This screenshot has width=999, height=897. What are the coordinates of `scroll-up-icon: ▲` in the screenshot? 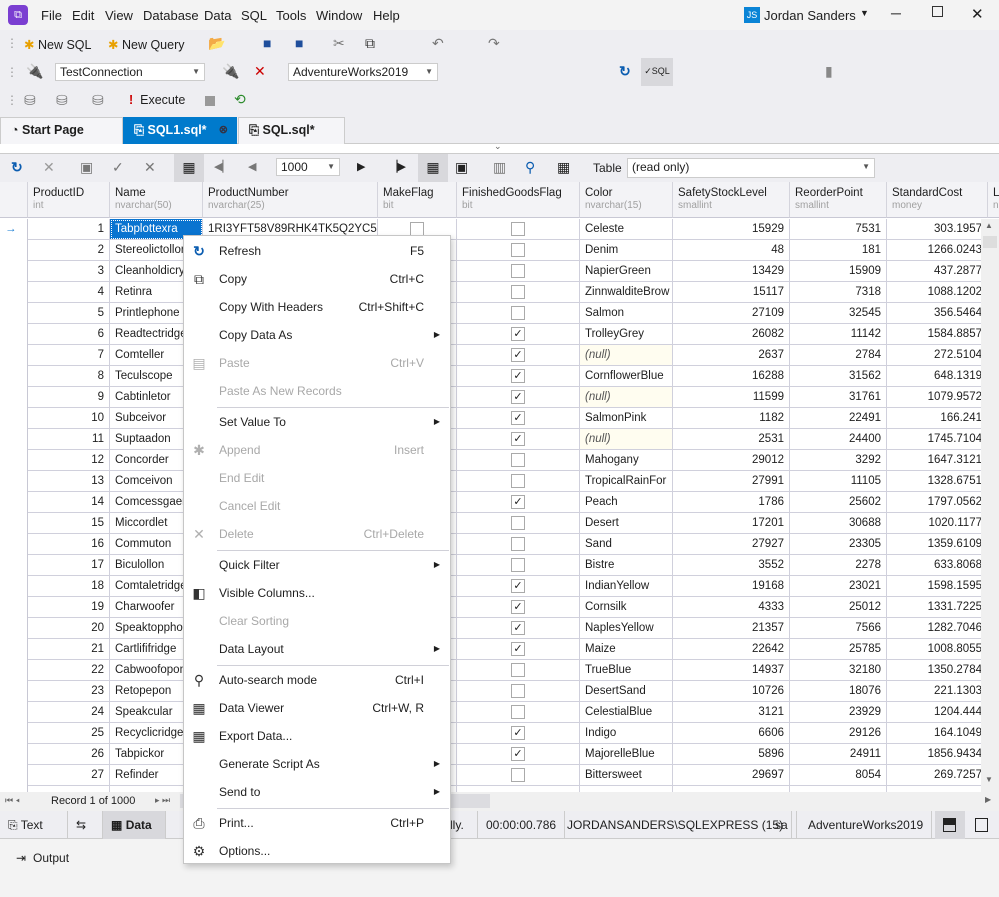 It's located at (989, 225).